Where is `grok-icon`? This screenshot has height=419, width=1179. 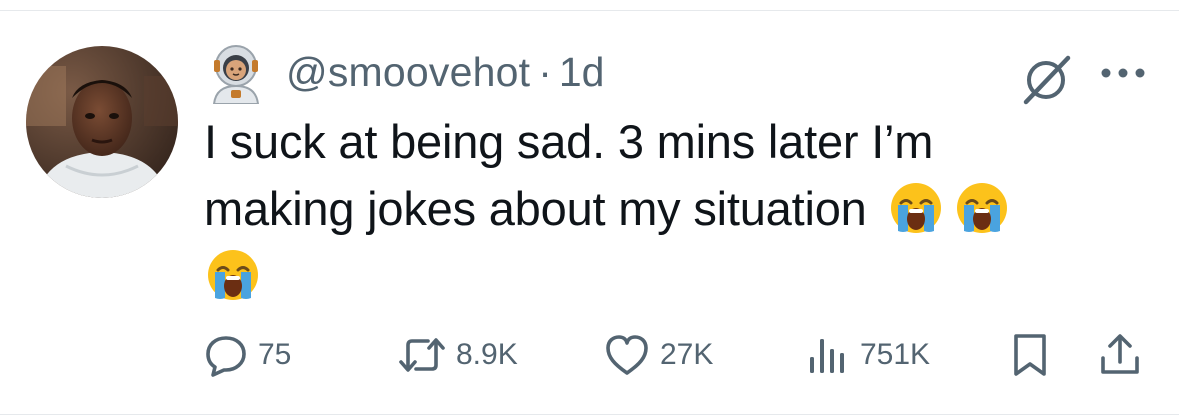 grok-icon is located at coordinates (1046, 80).